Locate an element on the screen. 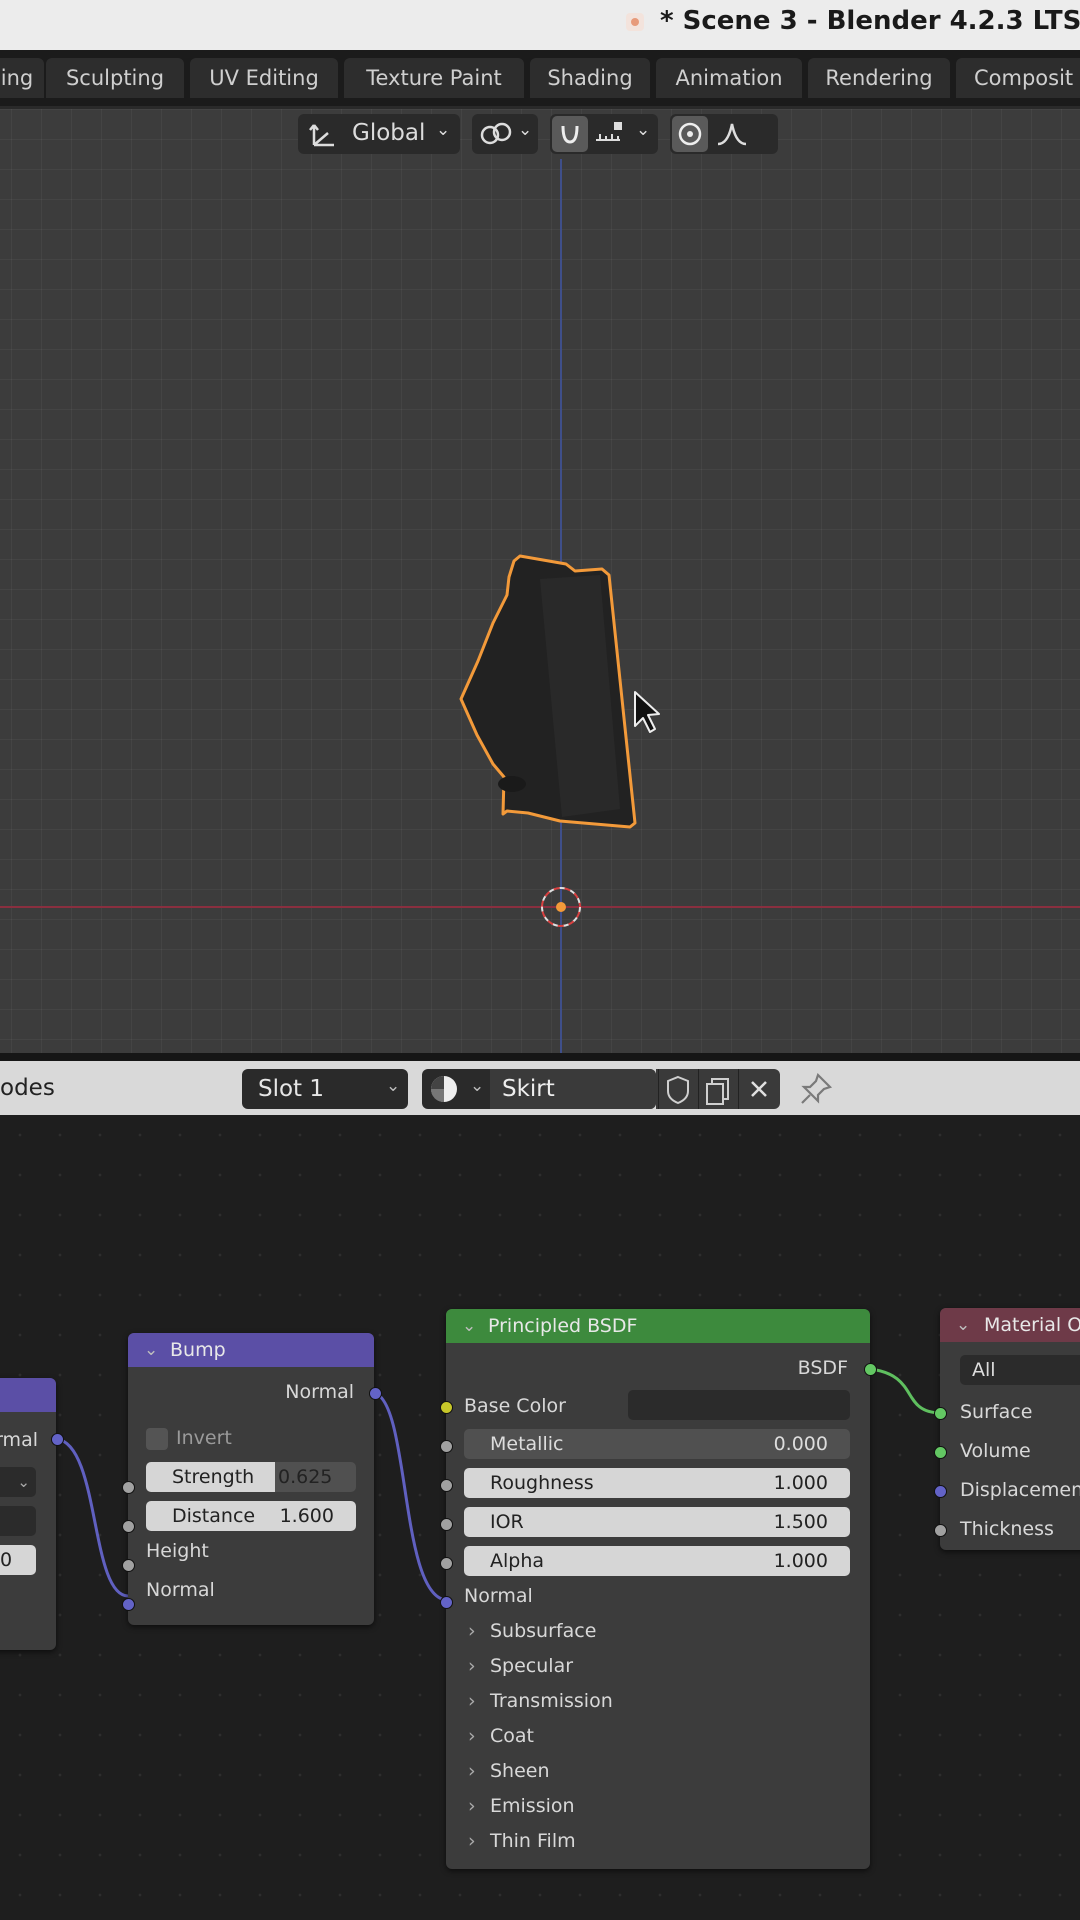 Image resolution: width=1080 pixels, height=1920 pixels. normal-socket is located at coordinates (446, 1602).